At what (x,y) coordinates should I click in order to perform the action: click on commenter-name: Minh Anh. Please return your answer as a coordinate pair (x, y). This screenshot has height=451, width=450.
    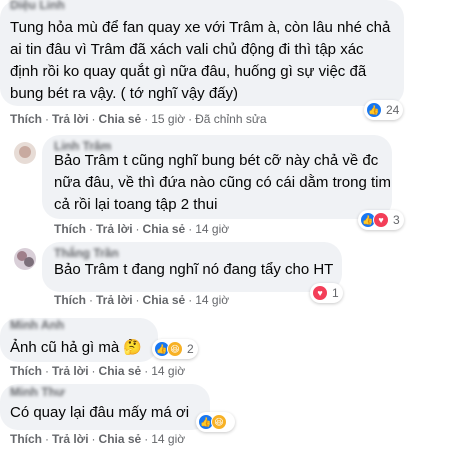
    Looking at the image, I should click on (37, 325).